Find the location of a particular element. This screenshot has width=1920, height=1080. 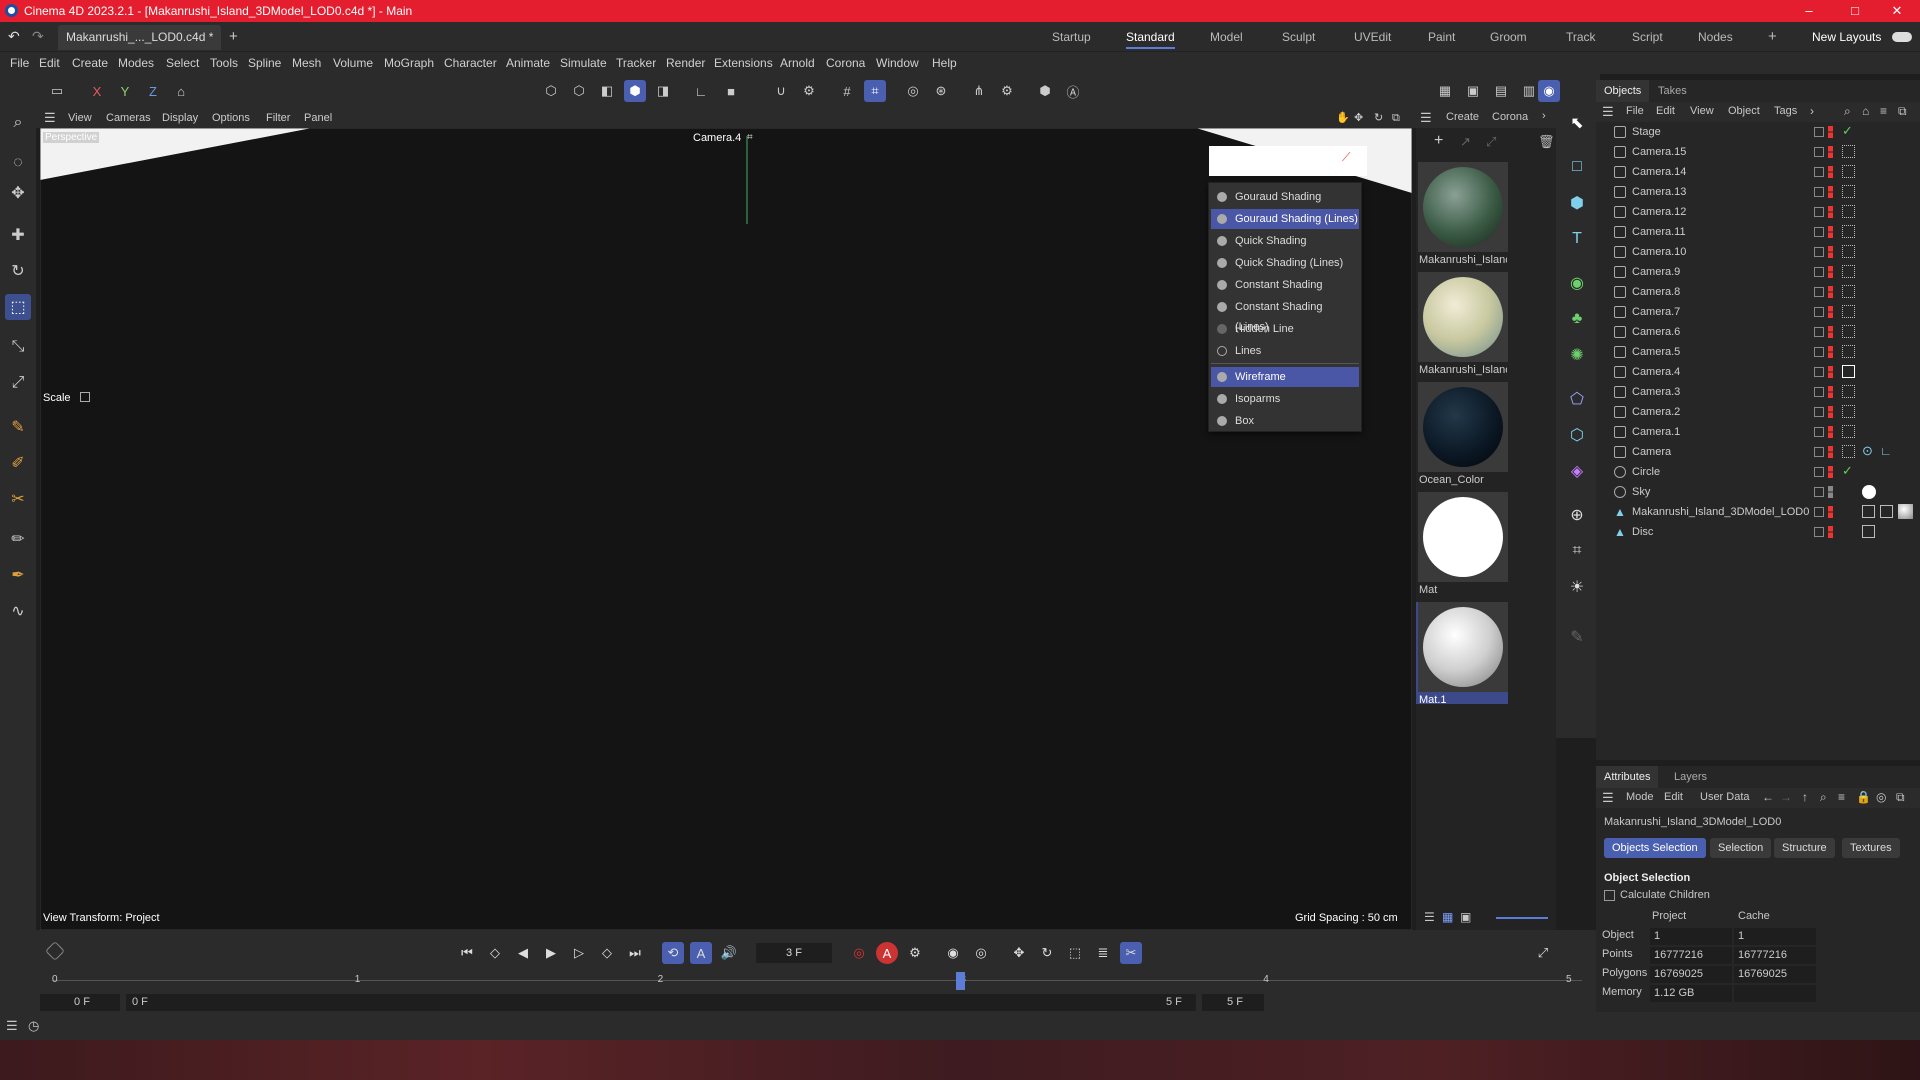

status-menu-icon: ☰ is located at coordinates (12, 1026).